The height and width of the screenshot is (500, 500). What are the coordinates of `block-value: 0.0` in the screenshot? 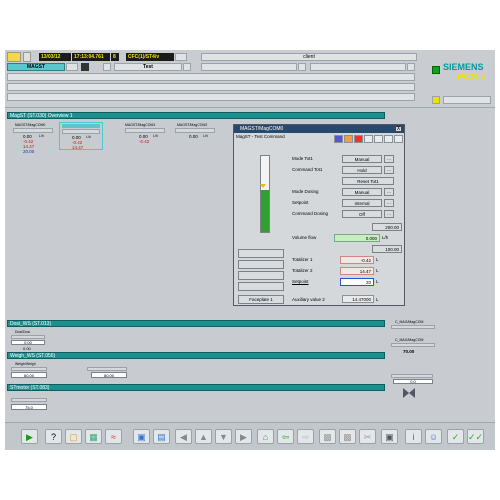 It's located at (413, 381).